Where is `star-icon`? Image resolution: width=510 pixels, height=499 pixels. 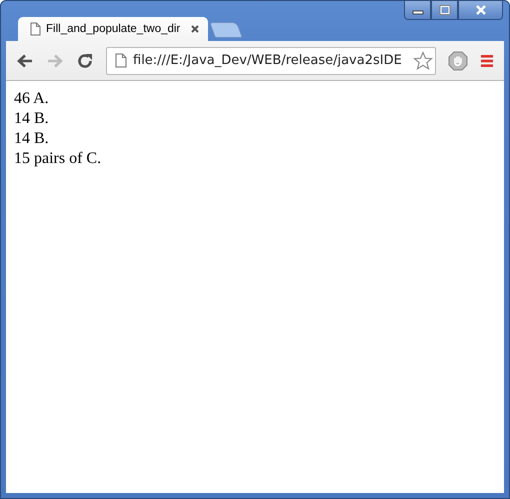
star-icon is located at coordinates (423, 60).